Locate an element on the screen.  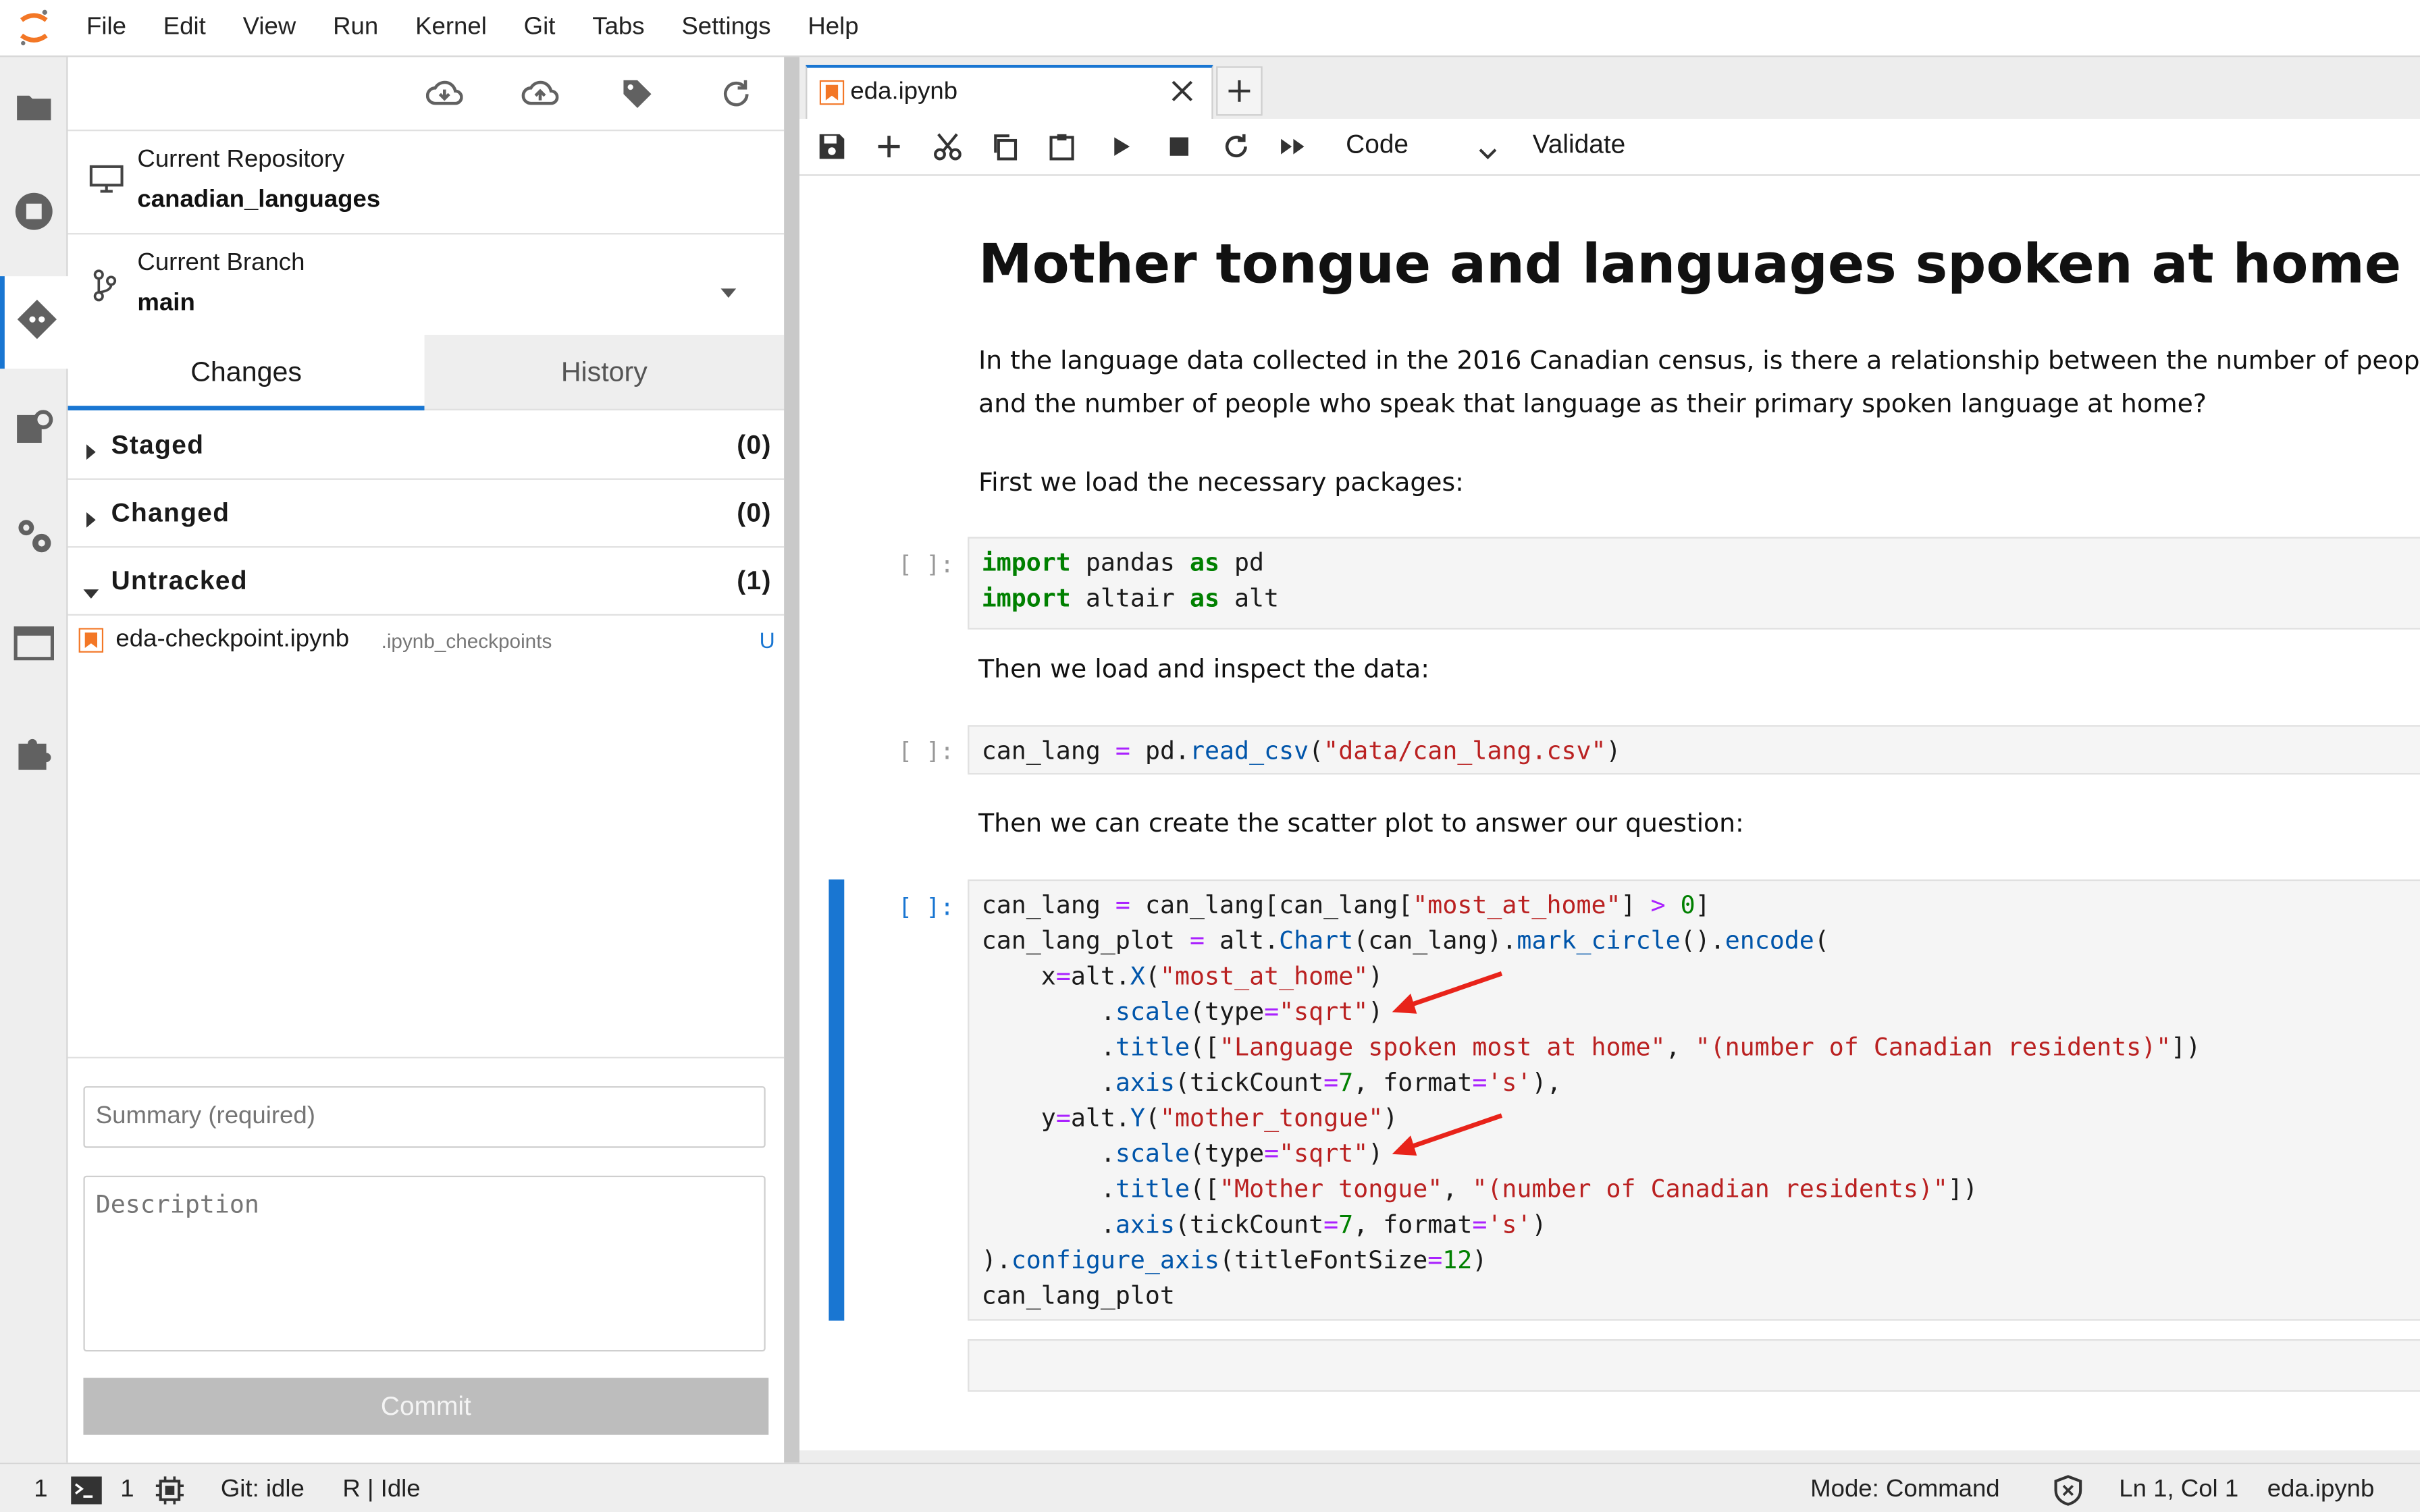
terminal-count: 1 is located at coordinates (41, 1489).